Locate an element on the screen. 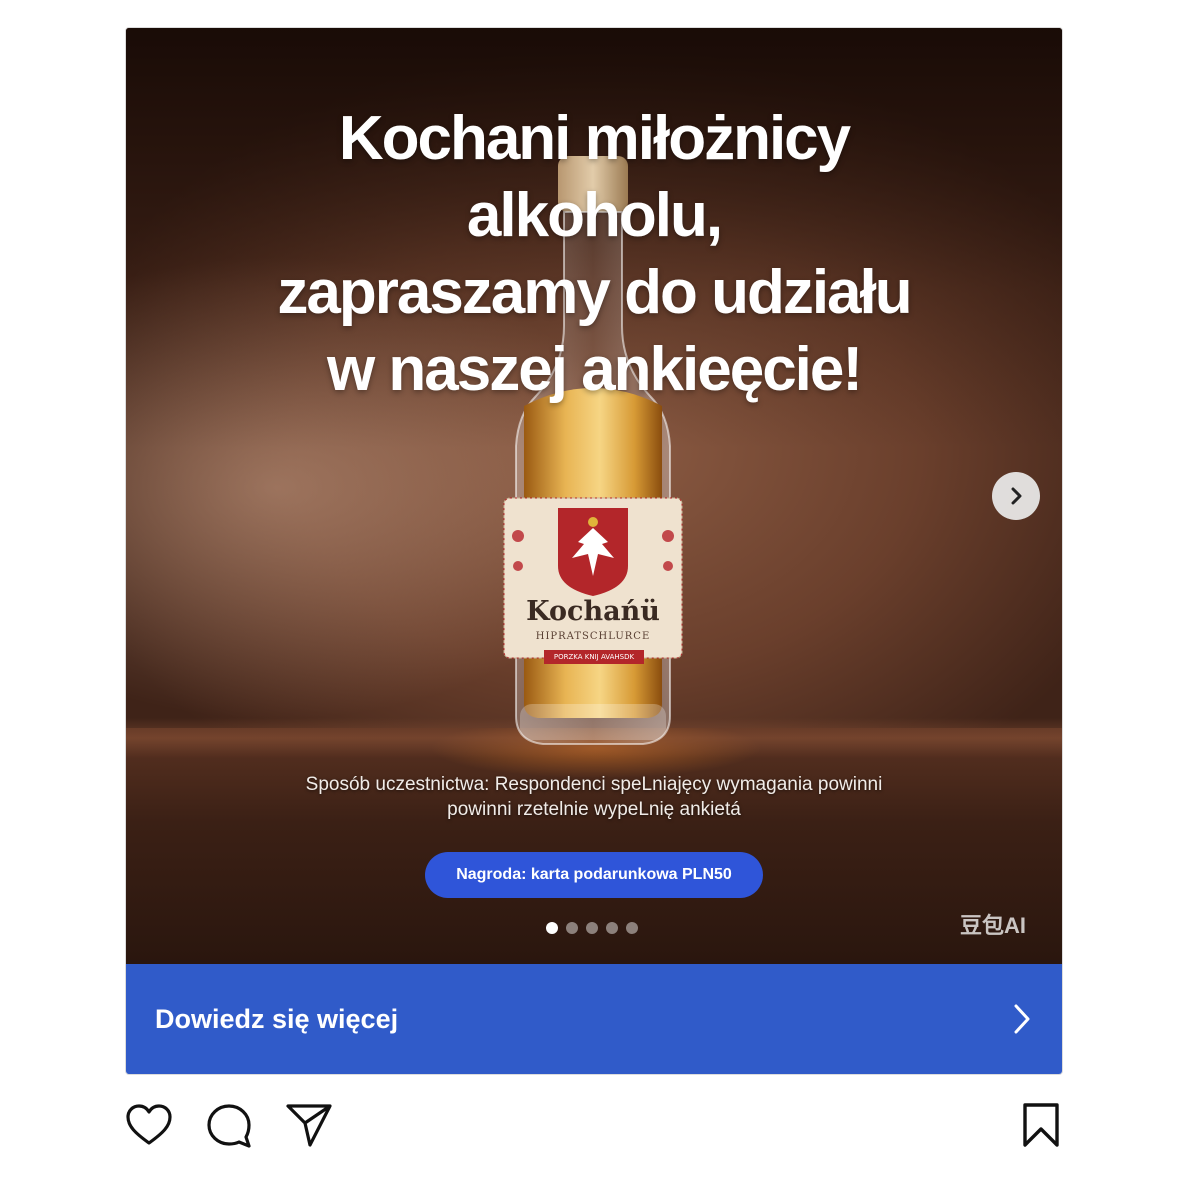 The width and height of the screenshot is (1180, 1180). heart-icon is located at coordinates (149, 1124).